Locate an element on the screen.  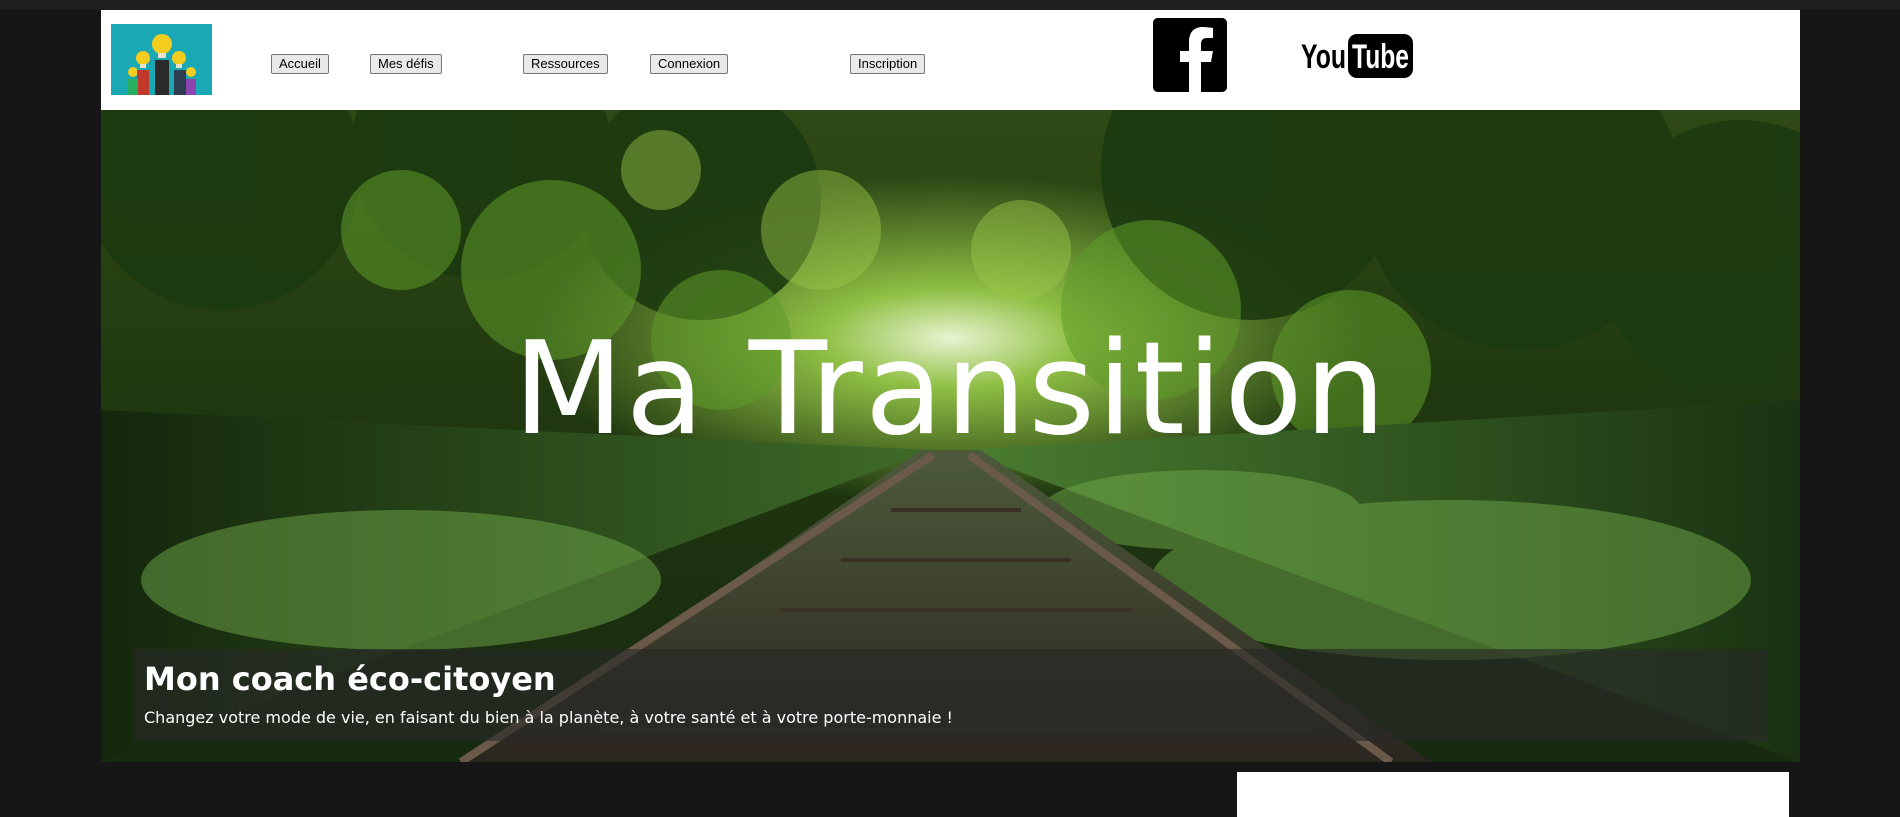
nav-mes-defis-button: Mes défis is located at coordinates (406, 64).